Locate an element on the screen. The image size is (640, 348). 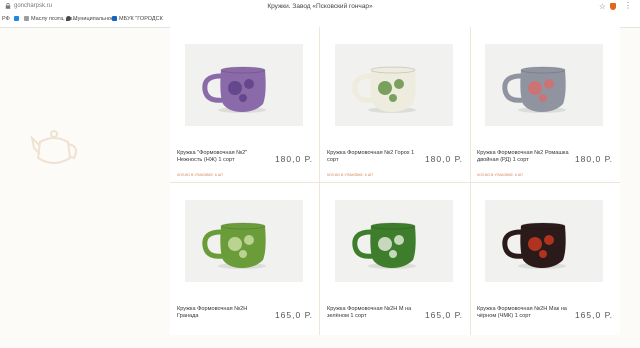
bookmark-item: МБУК "ГОРОДСК is located at coordinates (137, 19).